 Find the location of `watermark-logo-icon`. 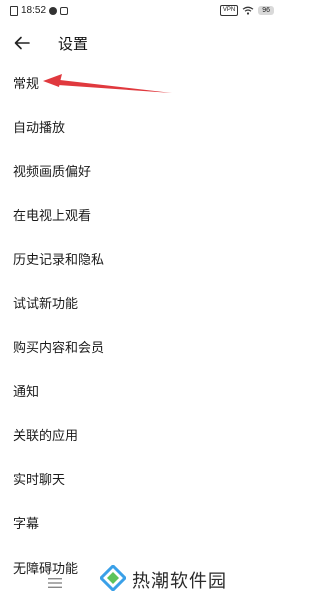

watermark-logo-icon is located at coordinates (113, 578).